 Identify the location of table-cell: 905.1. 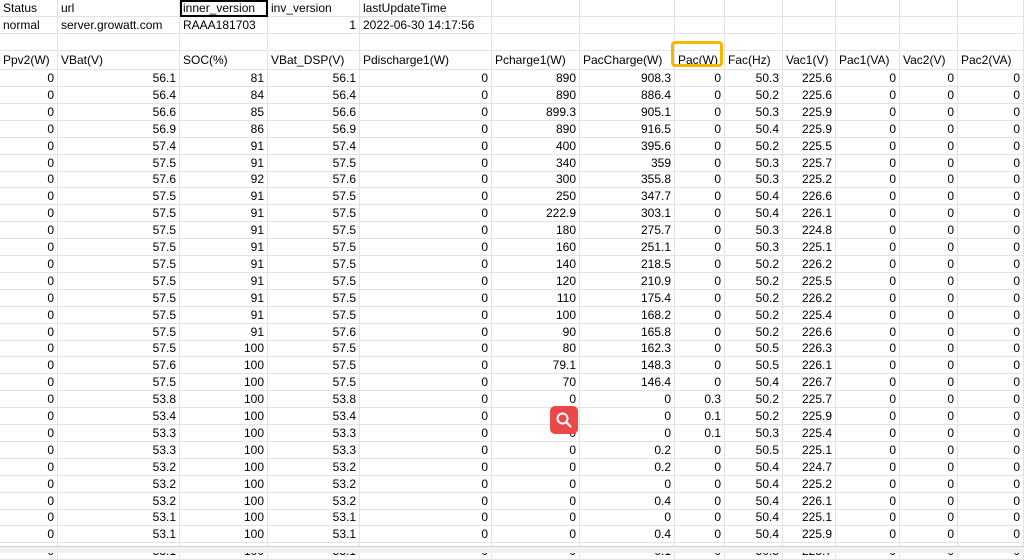
(627, 112).